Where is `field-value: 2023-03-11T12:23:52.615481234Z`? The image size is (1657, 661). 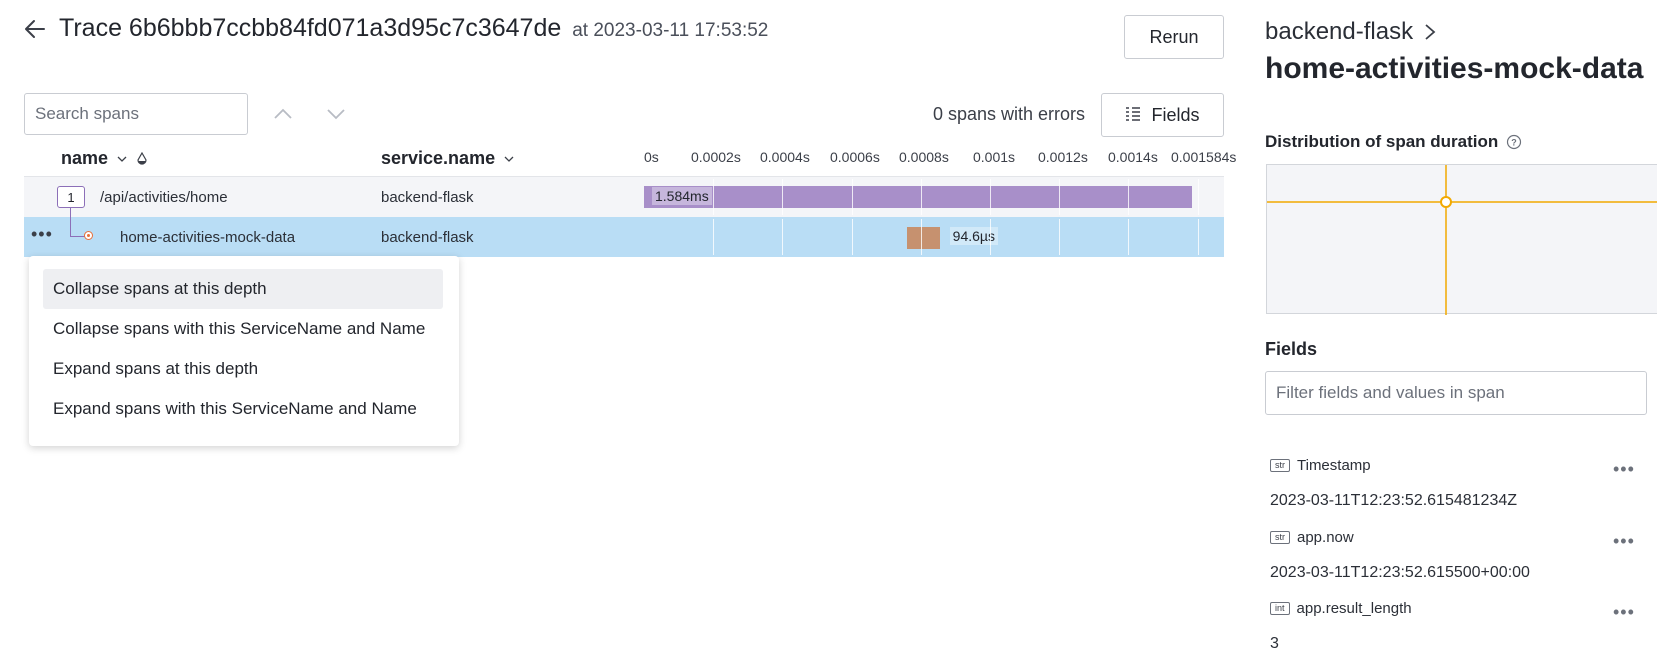
field-value: 2023-03-11T12:23:52.615481234Z is located at coordinates (1394, 500).